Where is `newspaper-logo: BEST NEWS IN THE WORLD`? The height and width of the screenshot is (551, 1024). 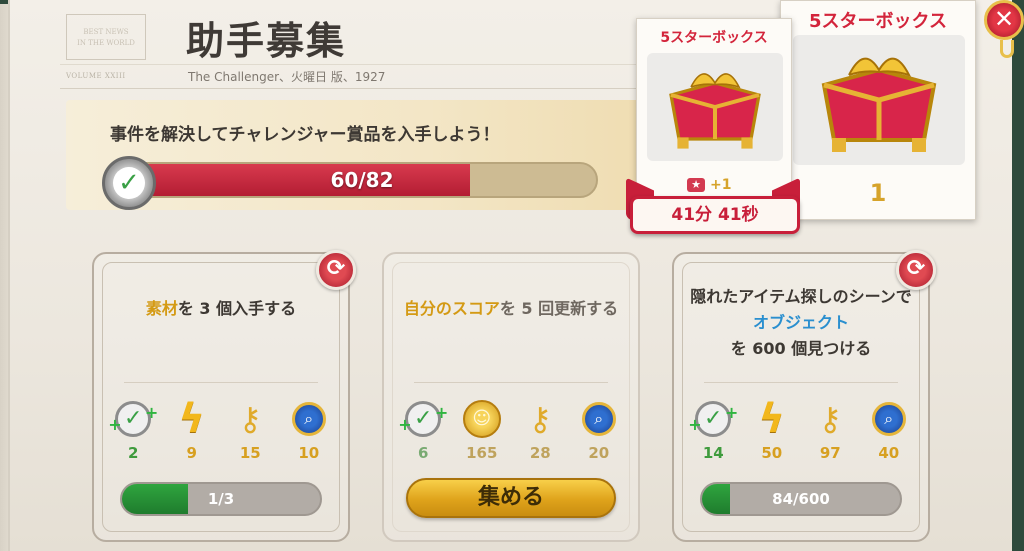
newspaper-logo: BEST NEWS IN THE WORLD is located at coordinates (106, 37).